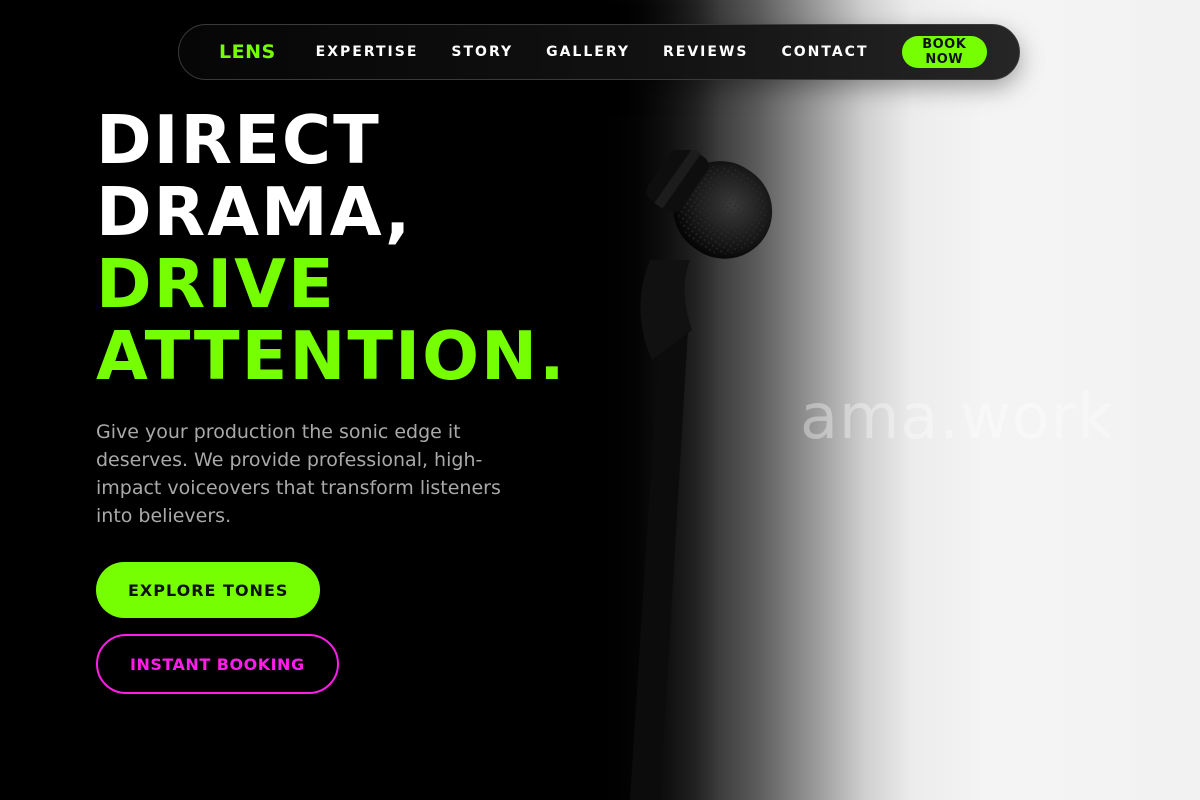 The width and height of the screenshot is (1200, 800). Describe the element at coordinates (247, 52) in the screenshot. I see `brand-logo: LENS` at that location.